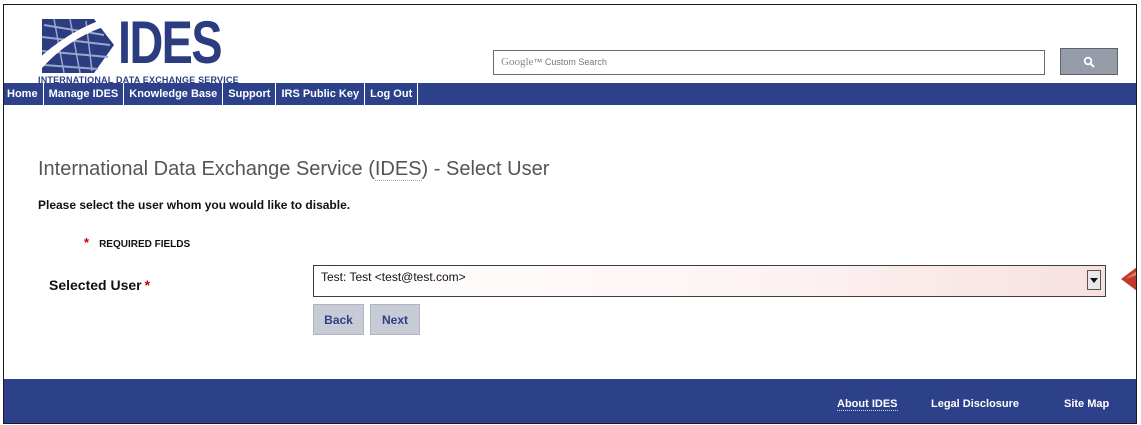 The height and width of the screenshot is (425, 1141). What do you see at coordinates (24, 94) in the screenshot?
I see `nav-home: Home` at bounding box center [24, 94].